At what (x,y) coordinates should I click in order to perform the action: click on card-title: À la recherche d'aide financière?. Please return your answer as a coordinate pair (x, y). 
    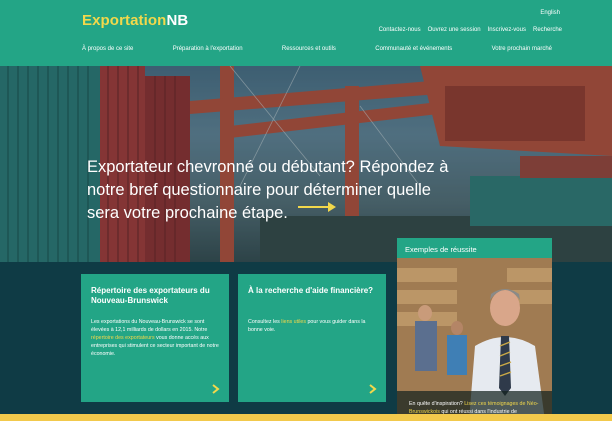
    Looking at the image, I should click on (311, 290).